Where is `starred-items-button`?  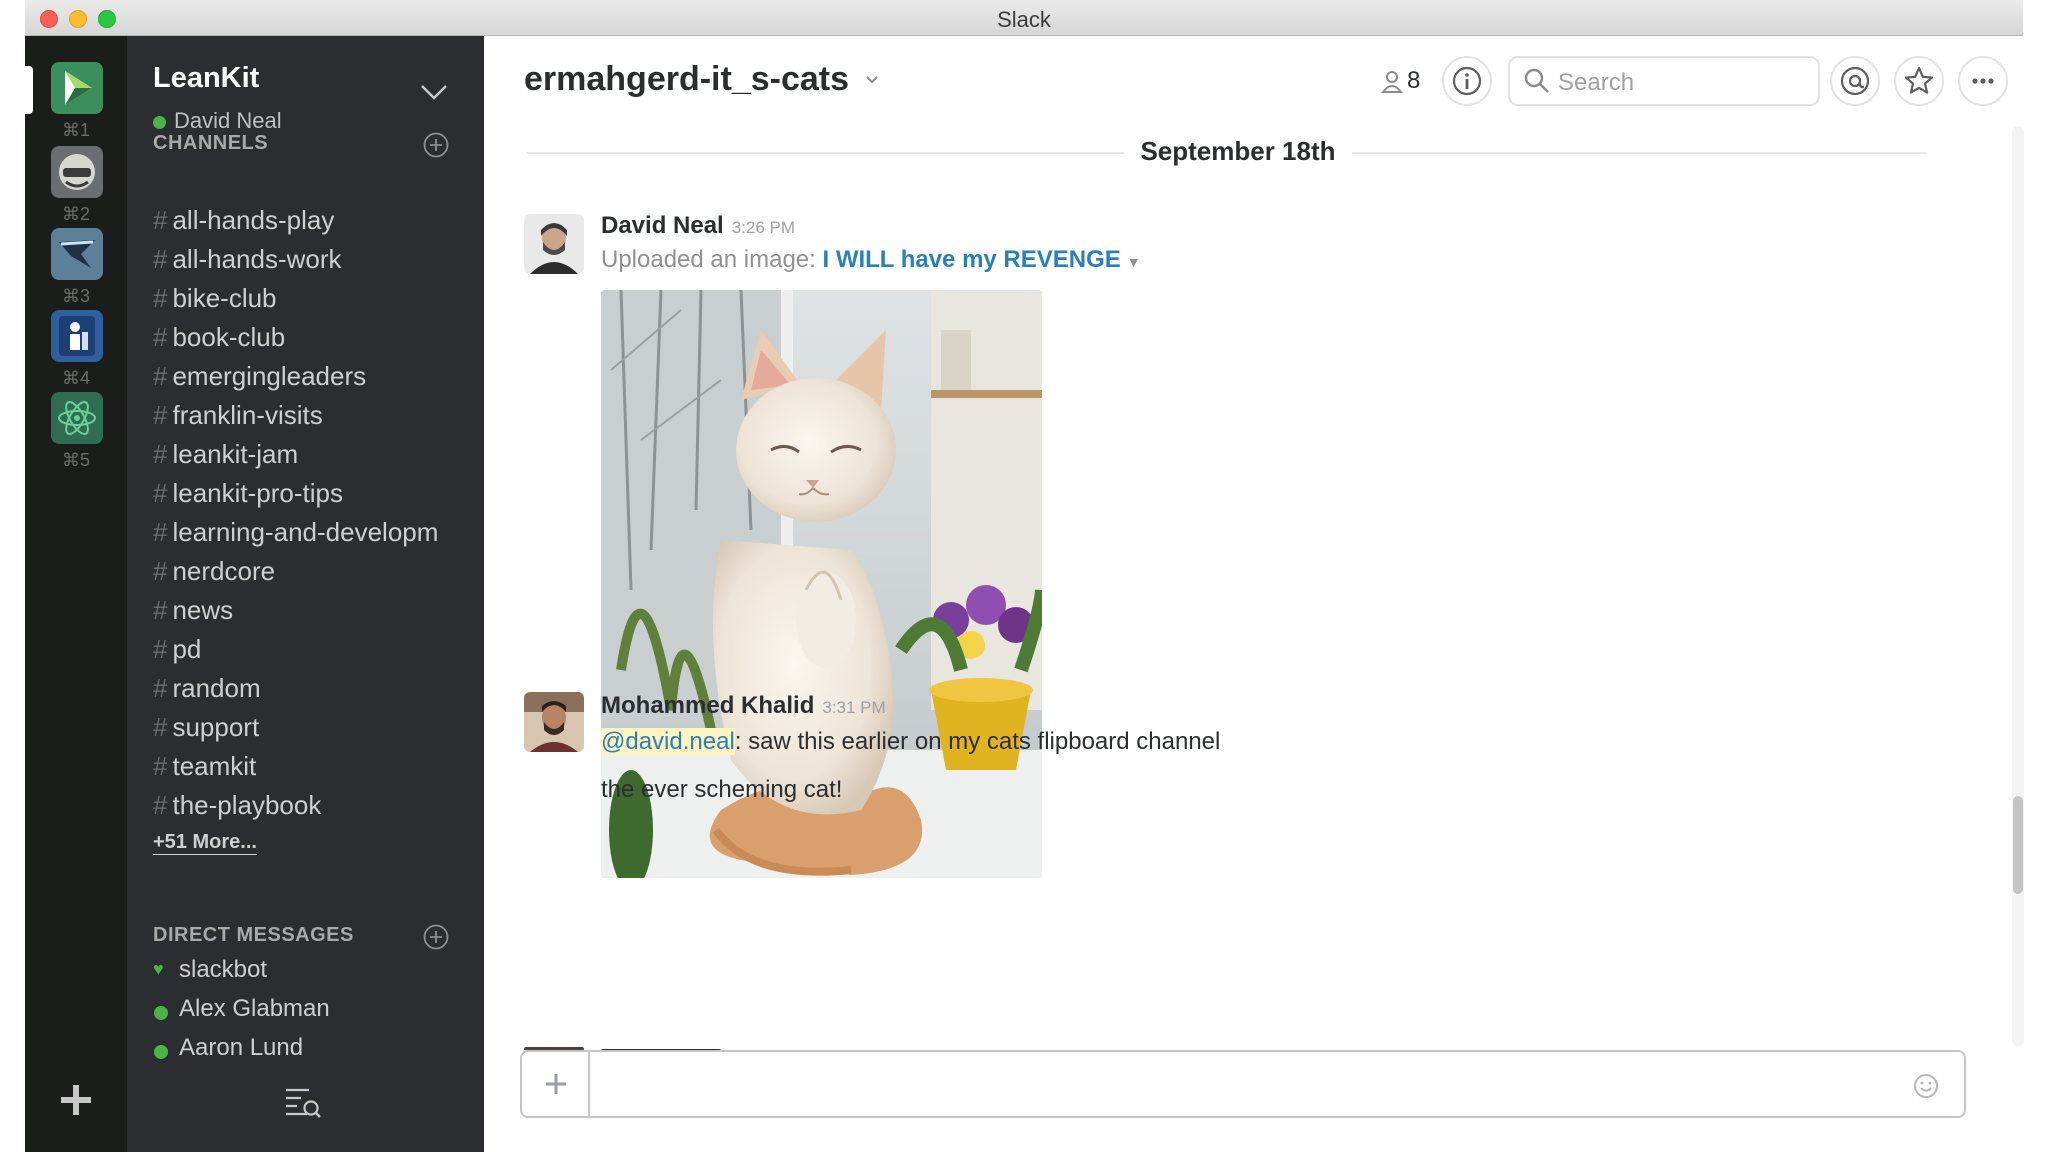 starred-items-button is located at coordinates (1919, 81).